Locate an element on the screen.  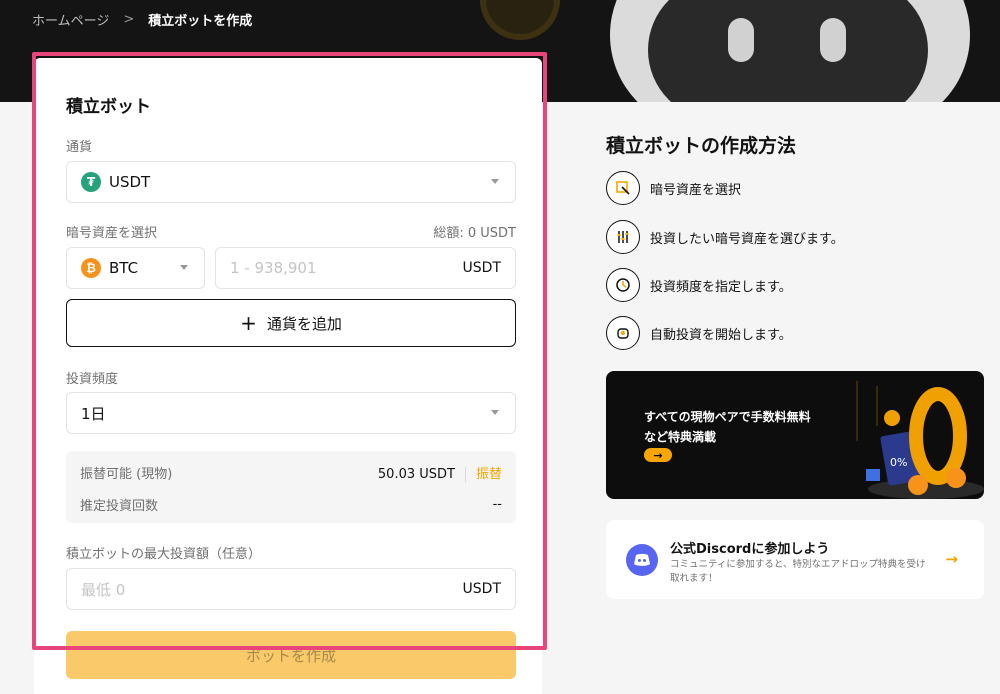
usdt-icon: ₮ is located at coordinates (91, 182).